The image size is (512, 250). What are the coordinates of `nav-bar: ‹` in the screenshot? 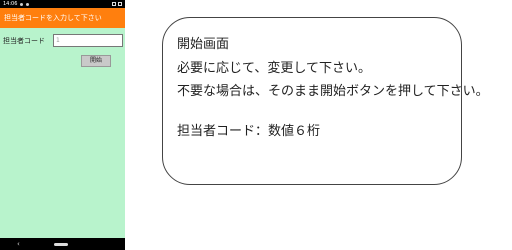 It's located at (62, 244).